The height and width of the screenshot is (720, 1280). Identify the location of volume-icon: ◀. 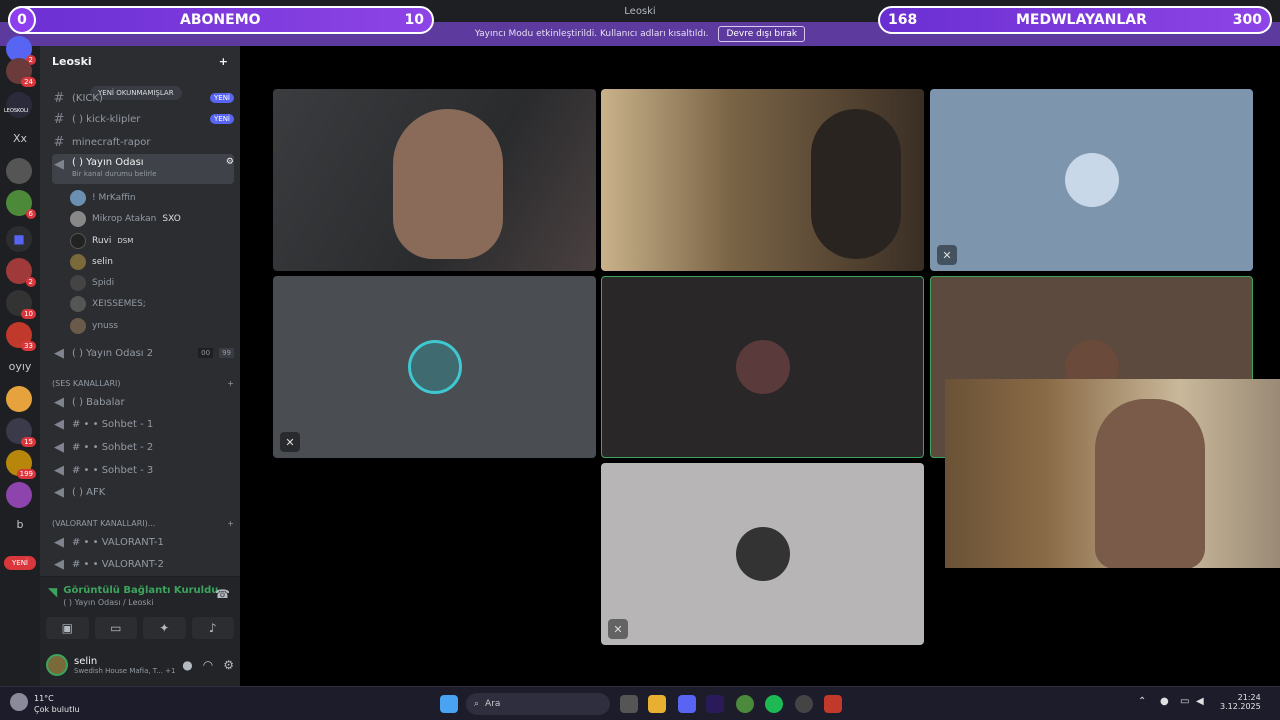
(1200, 701).